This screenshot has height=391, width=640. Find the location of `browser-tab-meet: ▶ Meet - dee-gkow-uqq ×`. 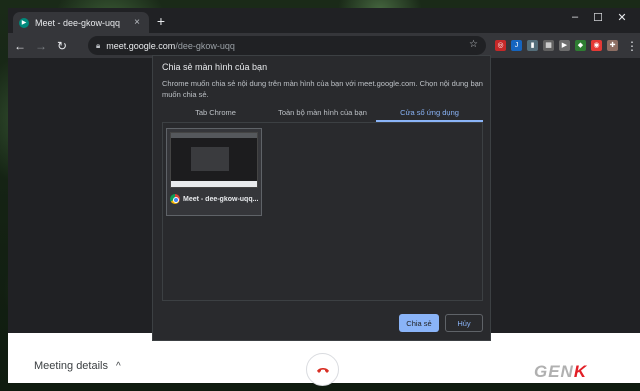

browser-tab-meet: ▶ Meet - dee-gkow-uqq × is located at coordinates (81, 22).